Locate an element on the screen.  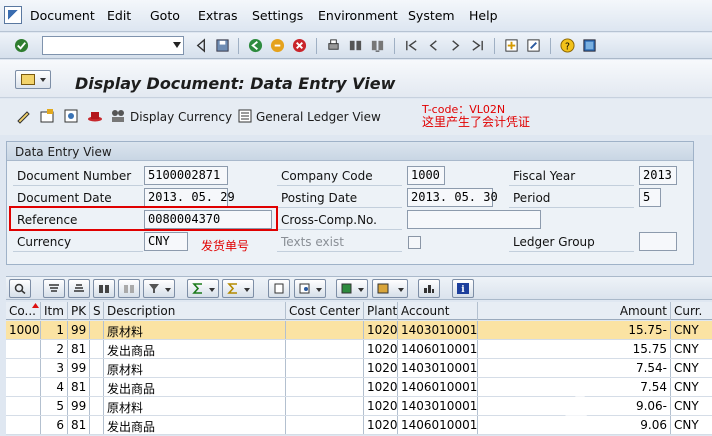
display-icon is located at coordinates (71, 116).